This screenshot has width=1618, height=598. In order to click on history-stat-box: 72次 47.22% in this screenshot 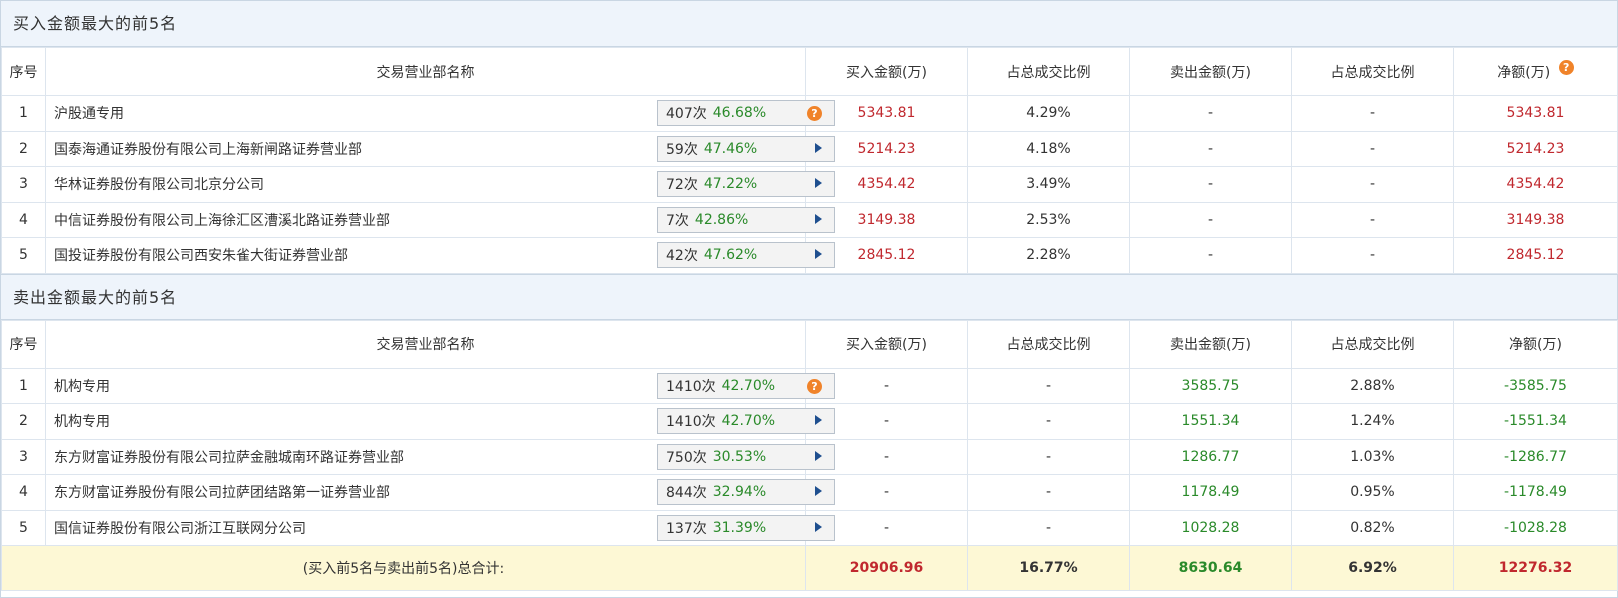, I will do `click(746, 184)`.